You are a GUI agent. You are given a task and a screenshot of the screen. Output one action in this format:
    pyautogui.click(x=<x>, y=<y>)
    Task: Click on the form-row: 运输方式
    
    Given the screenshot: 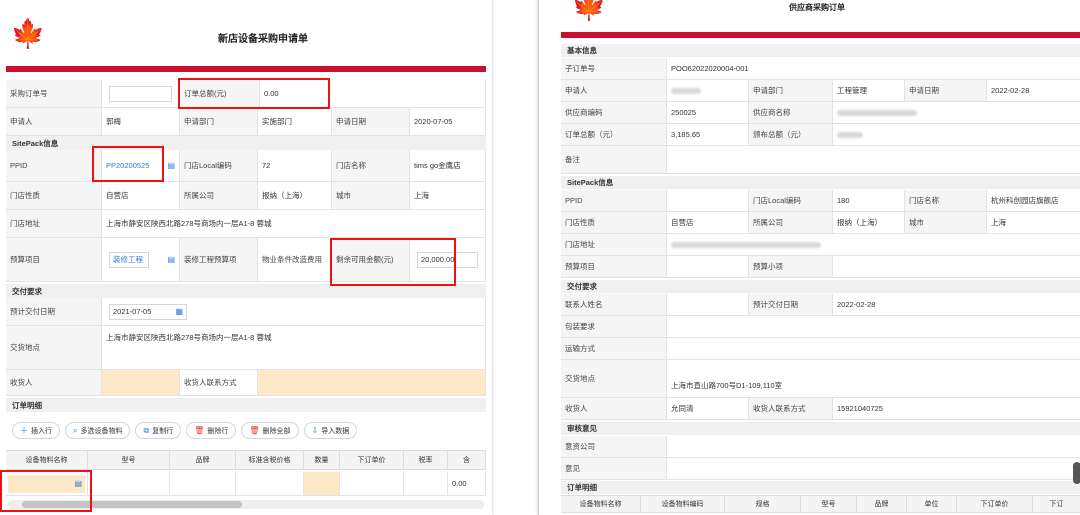 What is the action you would take?
    pyautogui.click(x=820, y=349)
    